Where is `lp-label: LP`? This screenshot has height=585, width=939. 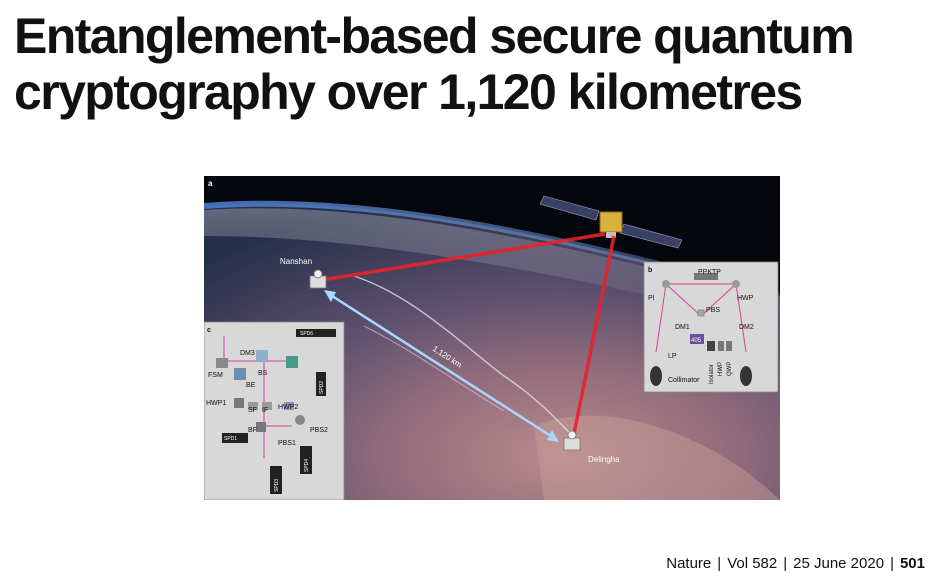
lp-label: LP is located at coordinates (672, 356).